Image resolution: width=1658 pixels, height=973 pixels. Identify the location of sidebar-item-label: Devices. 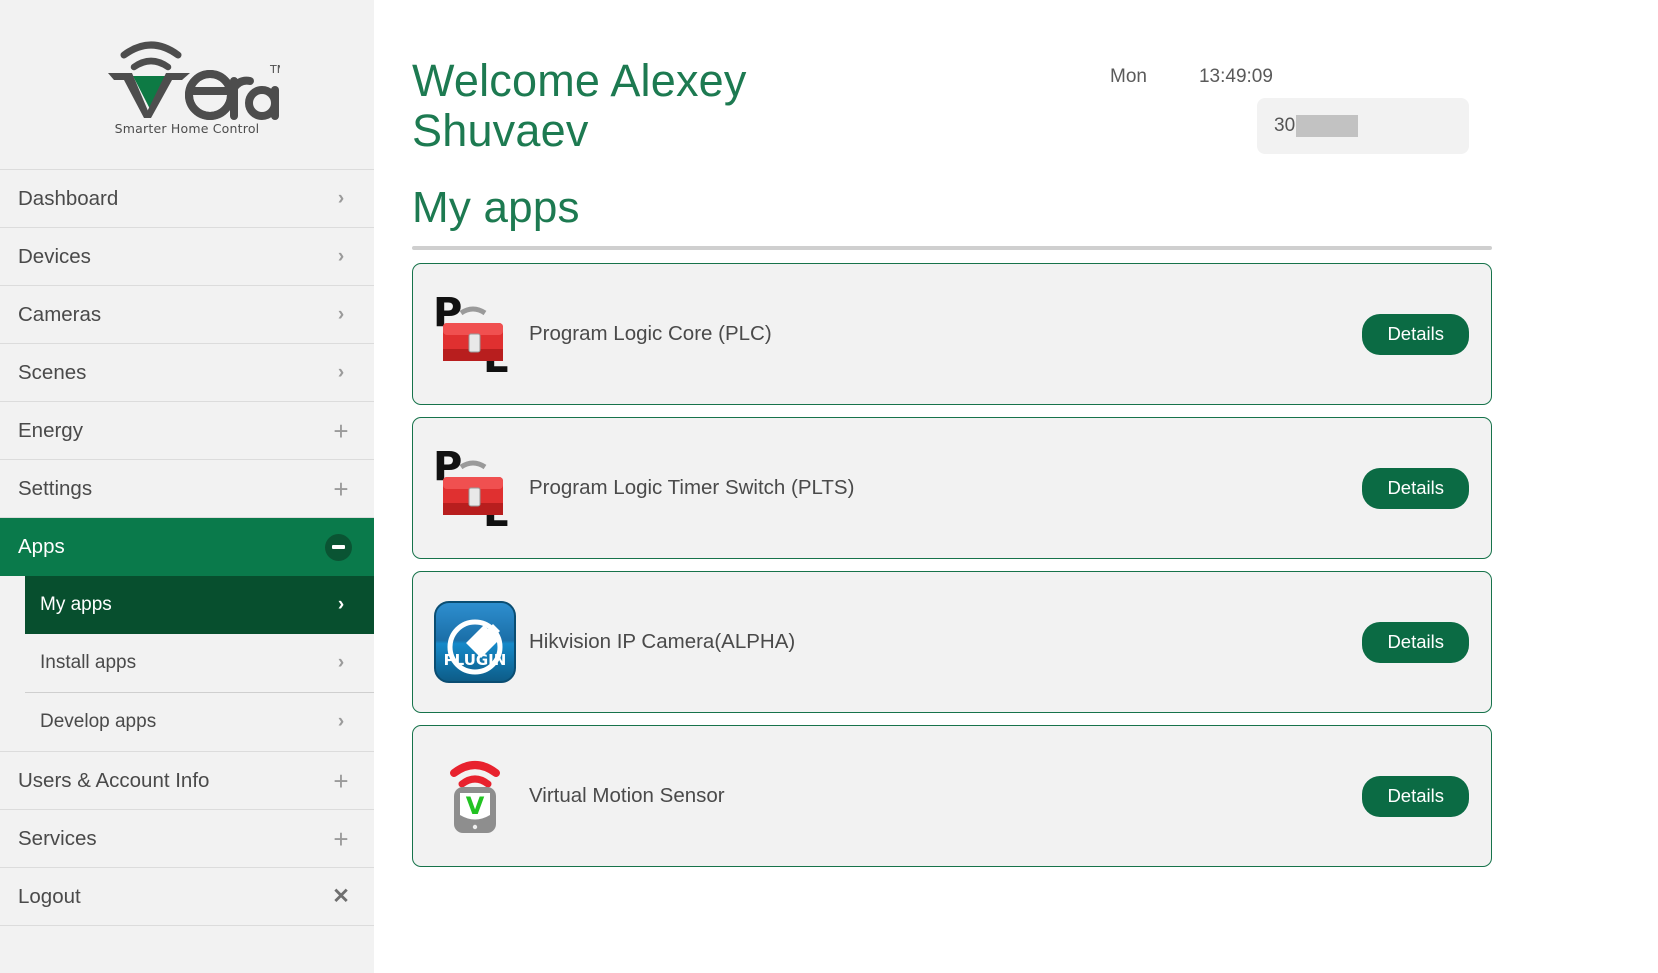
(54, 256).